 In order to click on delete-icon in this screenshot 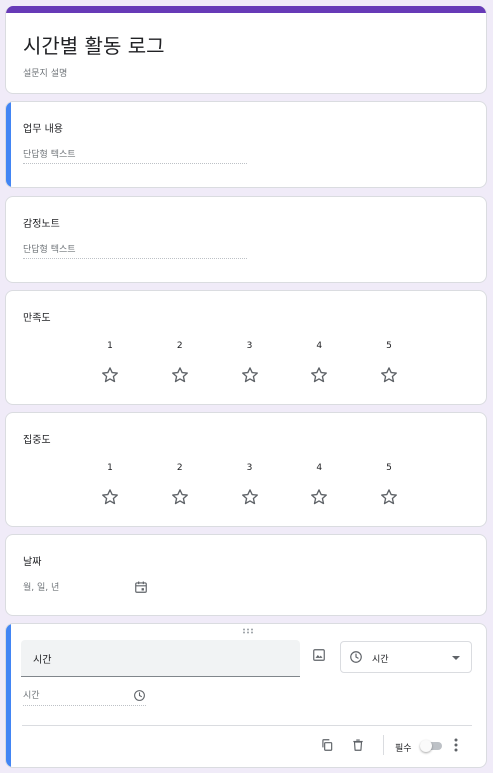, I will do `click(358, 745)`.